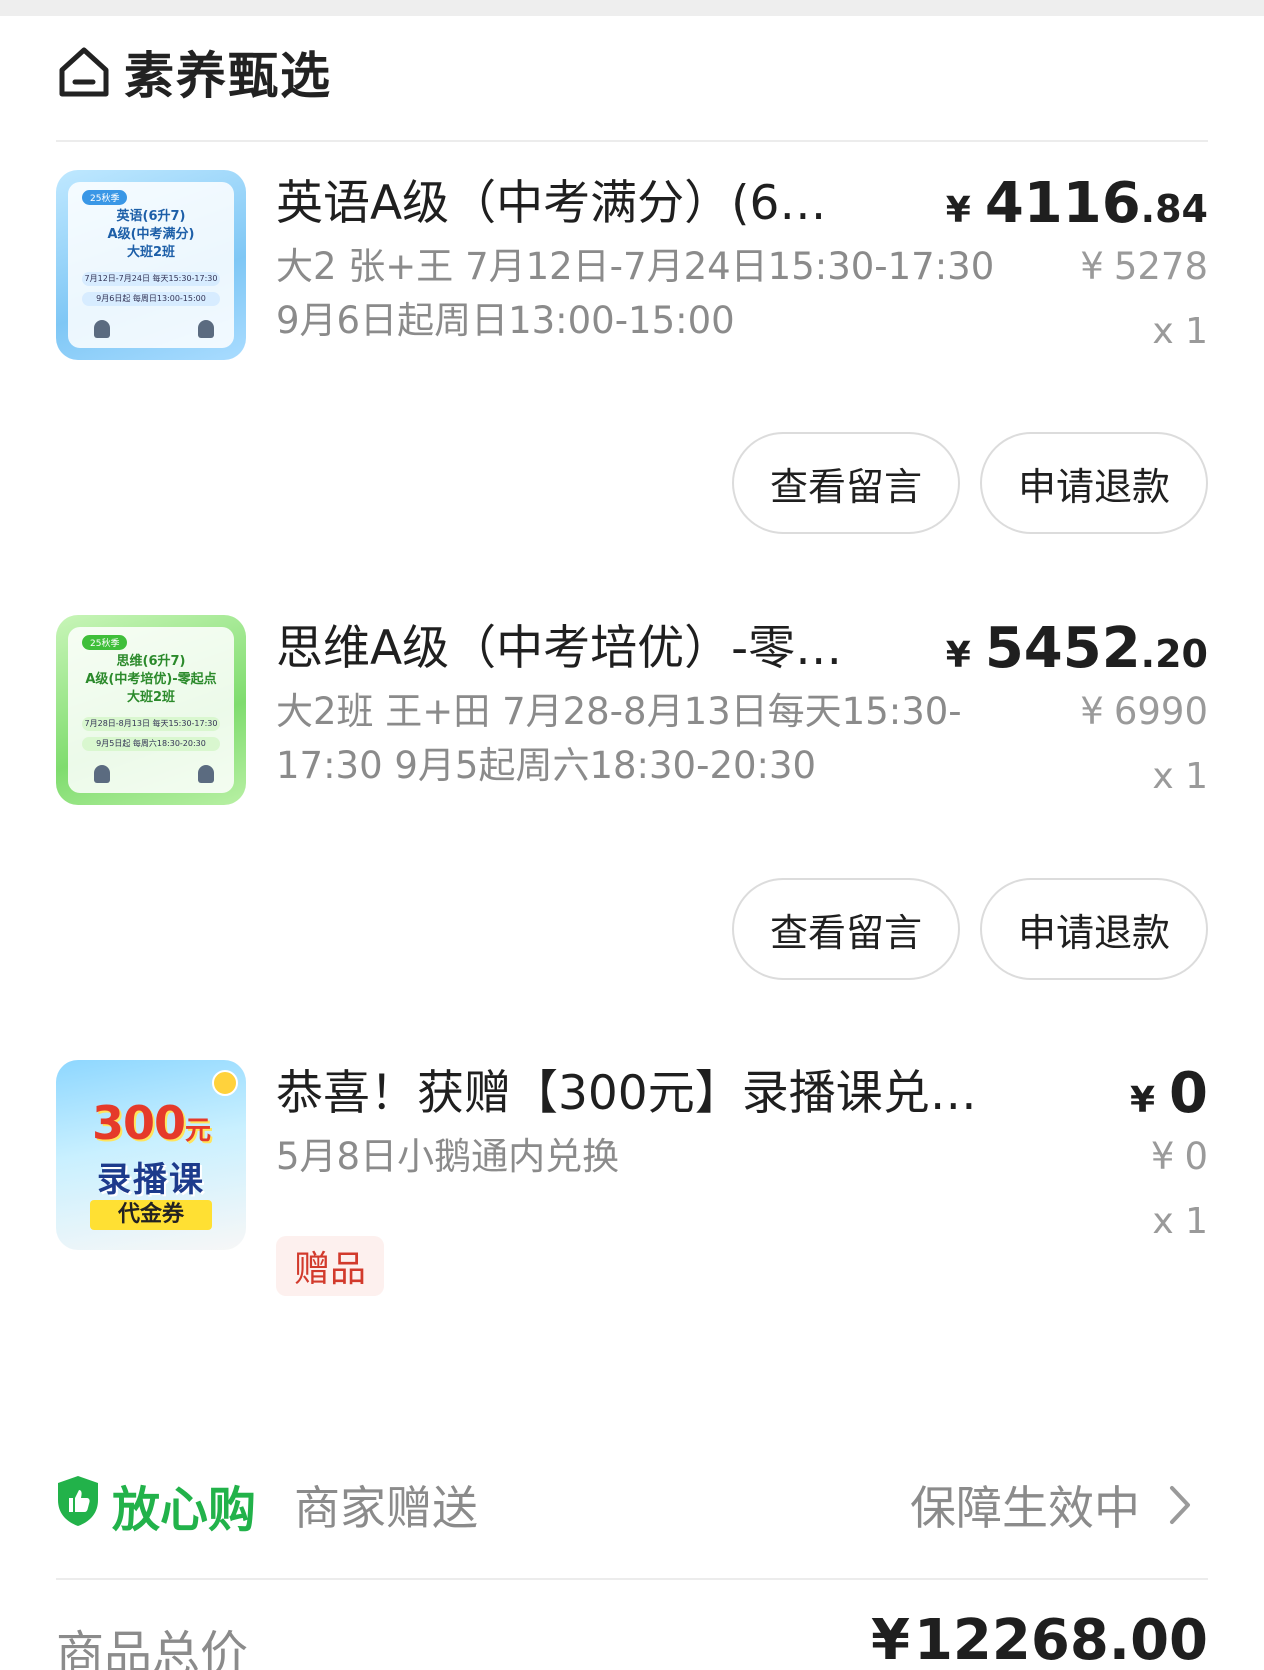  Describe the element at coordinates (1180, 1505) in the screenshot. I see `chevron-right-icon` at that location.